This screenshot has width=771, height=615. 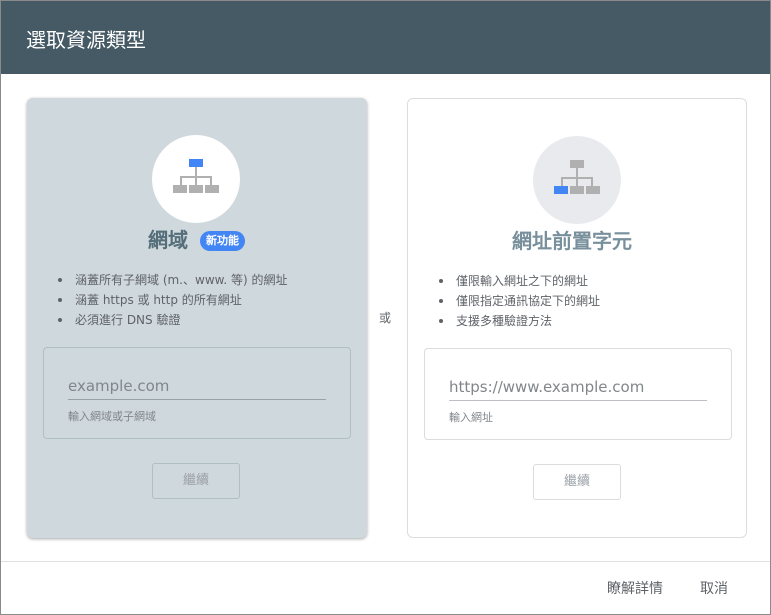 I want to click on footer-divider, so click(x=385, y=561).